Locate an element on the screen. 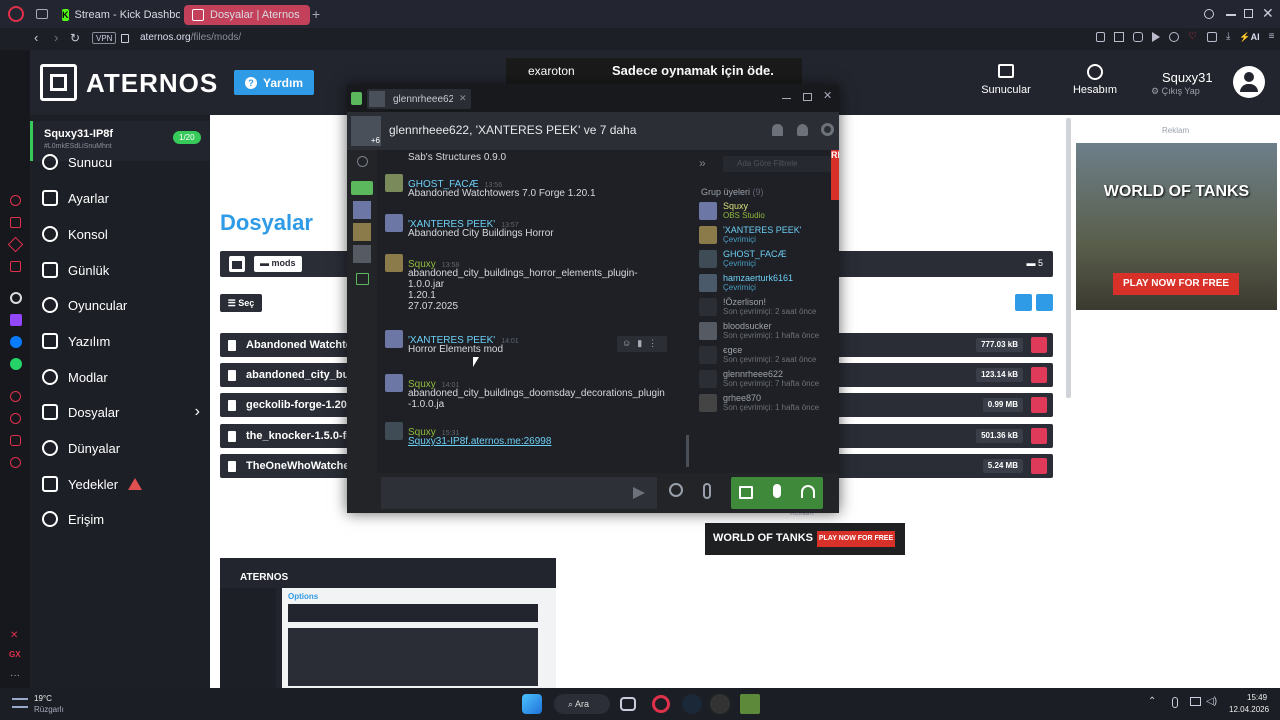 Image resolution: width=1280 pixels, height=720 pixels. nav-servers: Sunucular is located at coordinates (1006, 80).